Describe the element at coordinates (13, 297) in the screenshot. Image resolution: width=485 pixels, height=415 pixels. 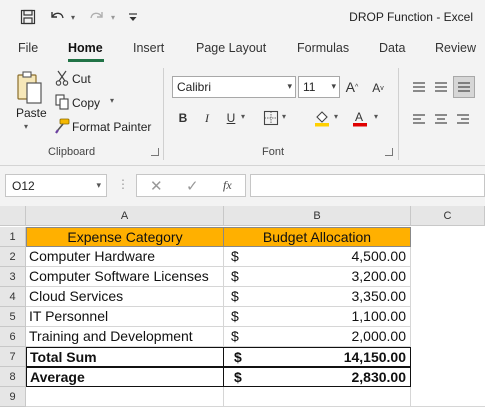
I see `row-header: 4` at that location.